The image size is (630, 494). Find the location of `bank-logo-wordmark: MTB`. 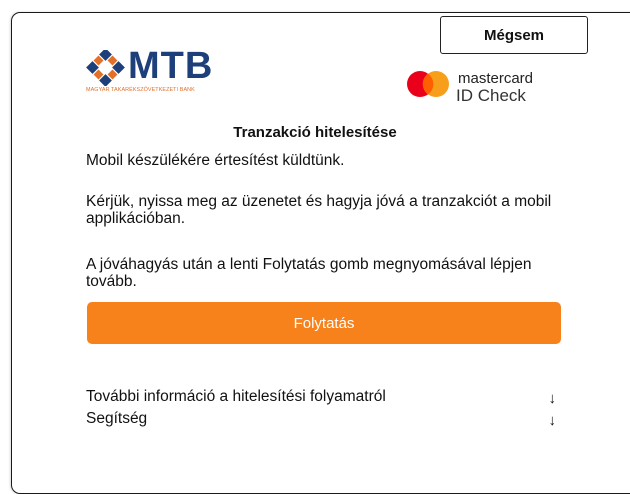

bank-logo-wordmark: MTB is located at coordinates (171, 66).